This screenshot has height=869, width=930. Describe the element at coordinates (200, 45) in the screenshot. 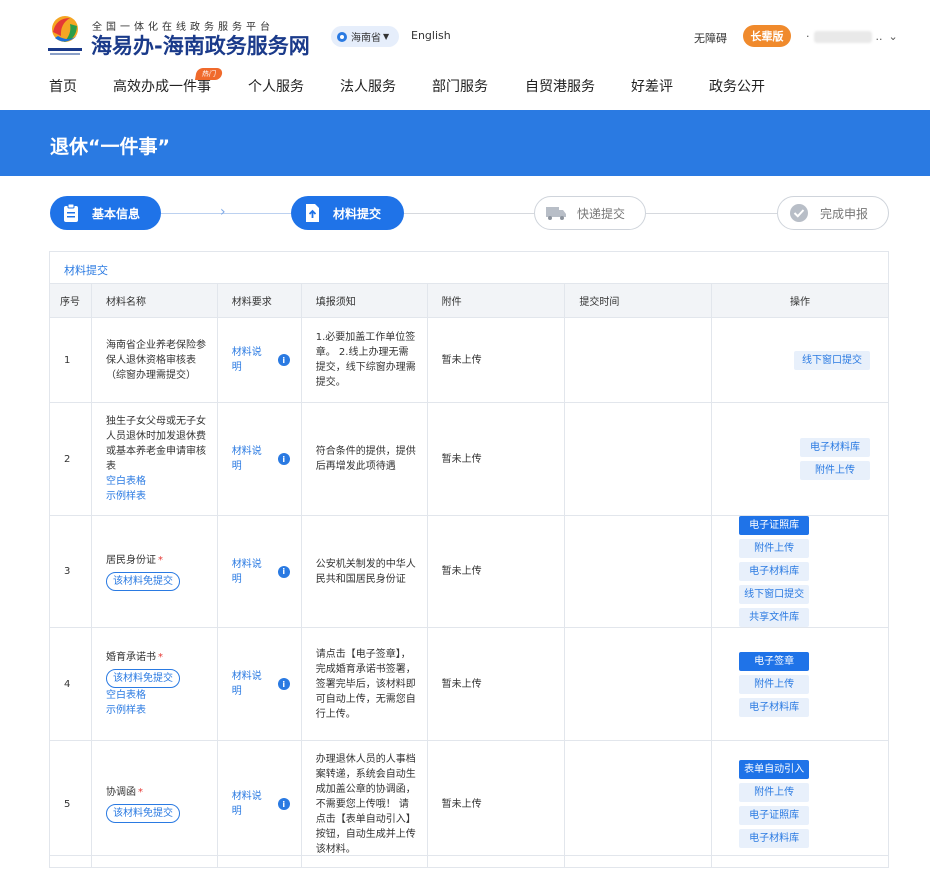

I see `logo-title: 海易办-海南政务服务网` at that location.